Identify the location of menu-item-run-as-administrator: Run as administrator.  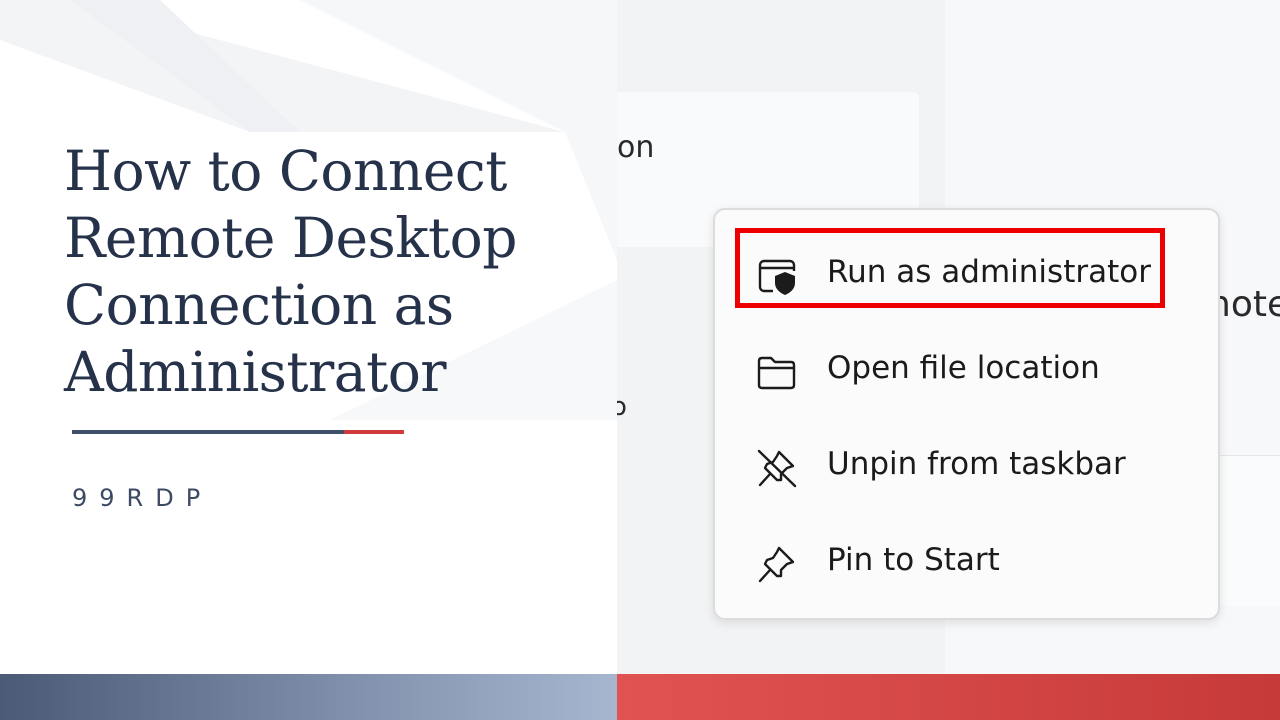
(966, 275).